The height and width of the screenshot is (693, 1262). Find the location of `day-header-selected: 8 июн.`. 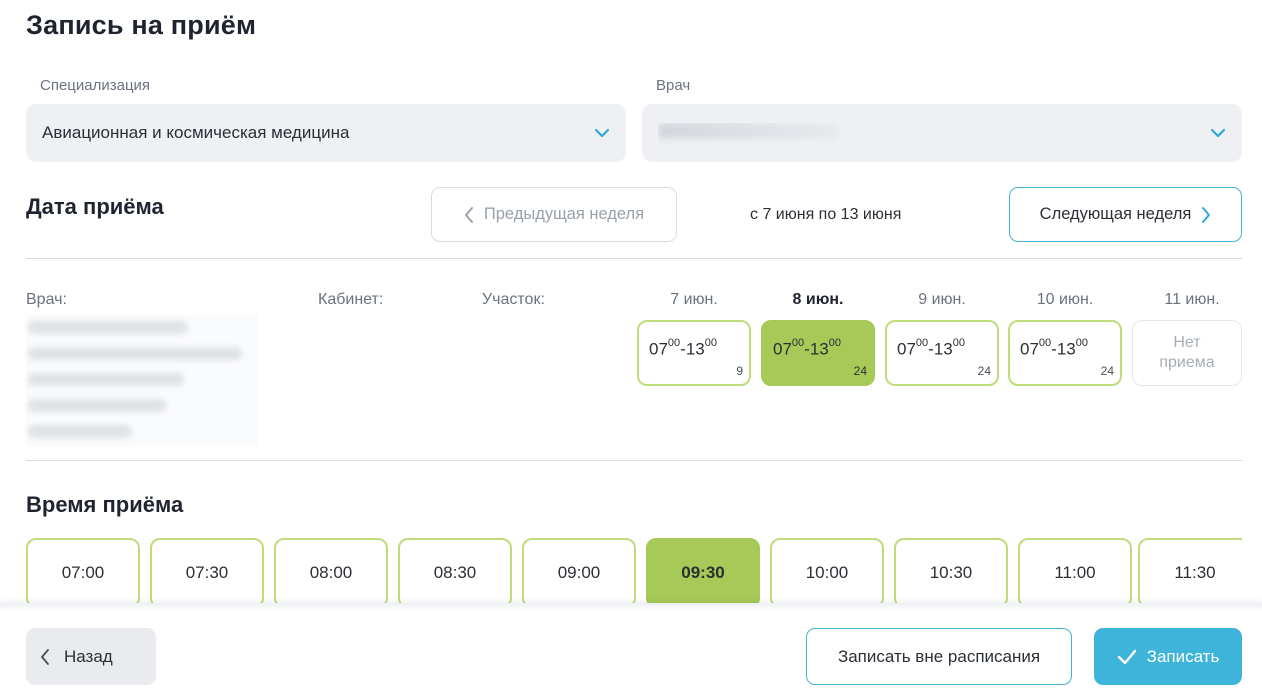

day-header-selected: 8 июн. is located at coordinates (818, 299).